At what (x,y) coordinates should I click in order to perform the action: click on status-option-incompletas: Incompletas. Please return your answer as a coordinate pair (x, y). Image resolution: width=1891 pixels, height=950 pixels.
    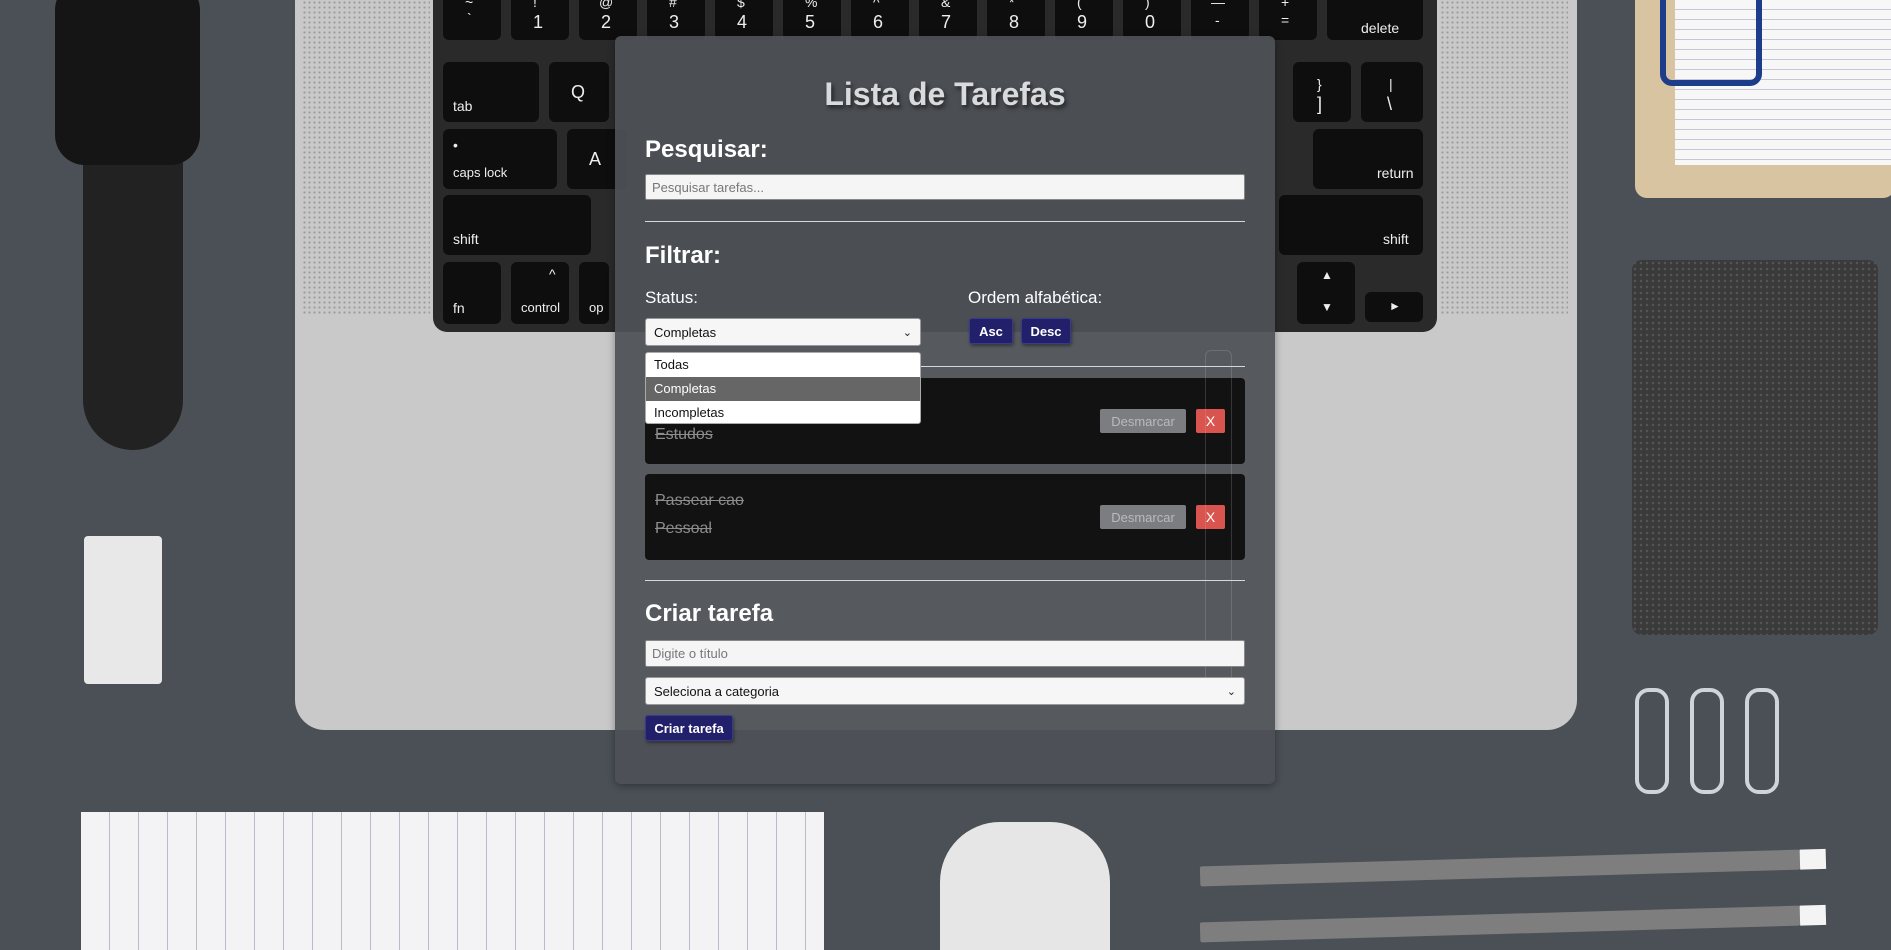
    Looking at the image, I should click on (783, 412).